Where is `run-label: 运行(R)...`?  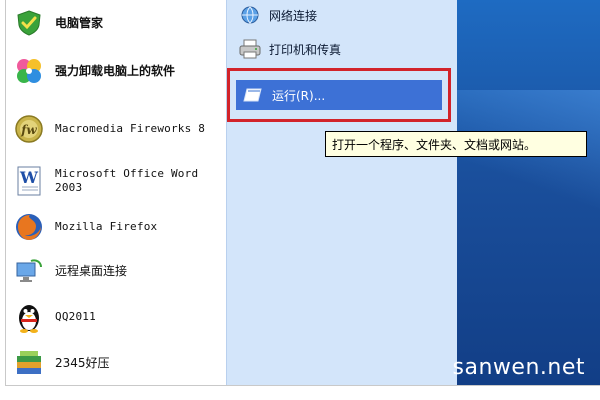 run-label: 运行(R)... is located at coordinates (299, 95).